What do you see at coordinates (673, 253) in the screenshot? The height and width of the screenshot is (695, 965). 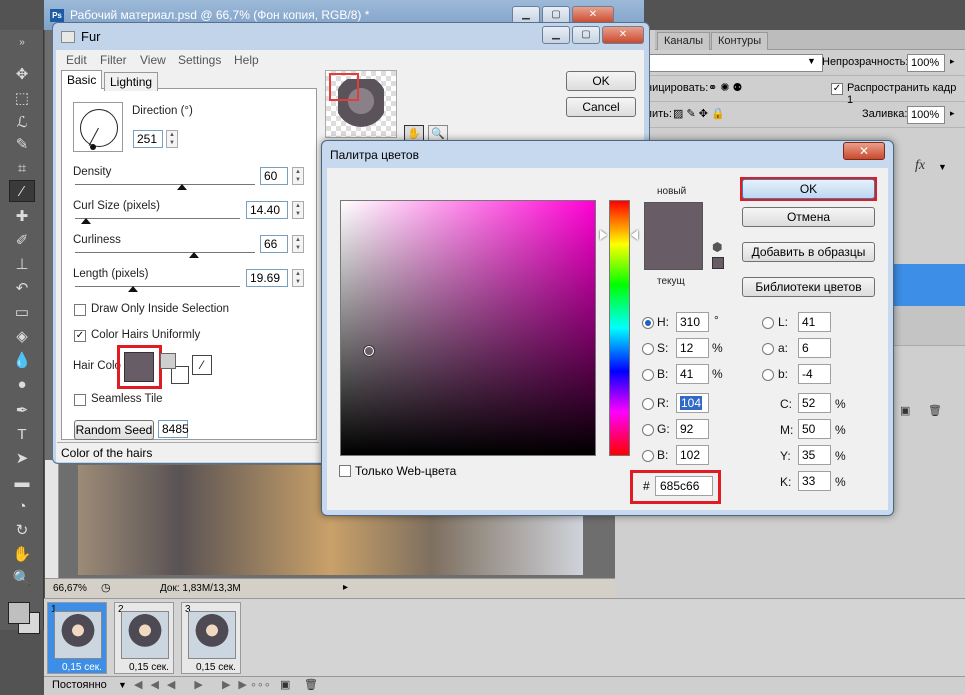 I see `current-color-swatch` at bounding box center [673, 253].